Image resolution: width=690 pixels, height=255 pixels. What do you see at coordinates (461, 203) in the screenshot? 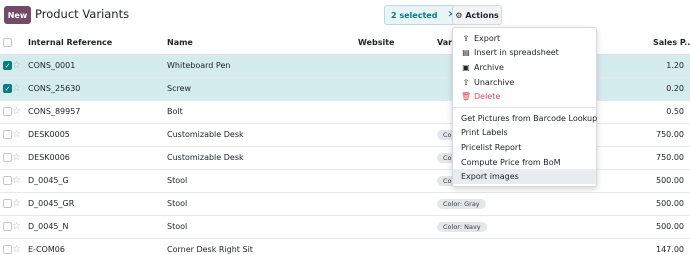
I see `variant-tag: Color: Gray` at bounding box center [461, 203].